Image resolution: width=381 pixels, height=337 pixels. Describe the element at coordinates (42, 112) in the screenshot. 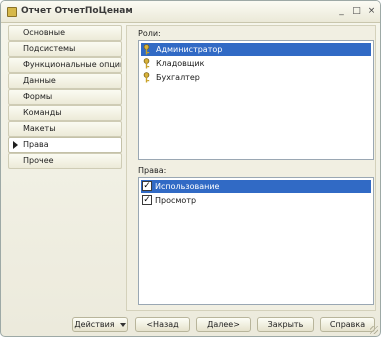

I see `sidebar-item-label: Команды` at that location.